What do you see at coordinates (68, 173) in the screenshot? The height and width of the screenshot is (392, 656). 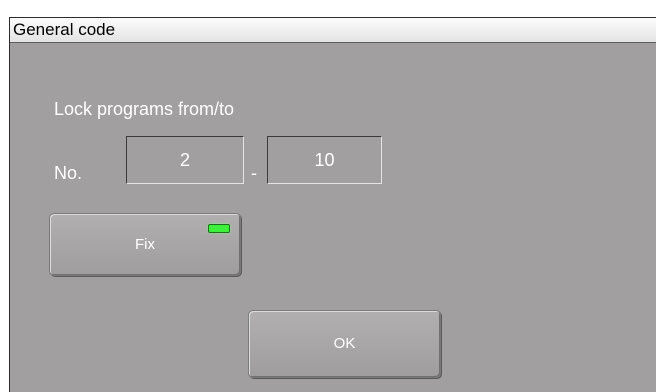 I see `program-number-label: No.` at bounding box center [68, 173].